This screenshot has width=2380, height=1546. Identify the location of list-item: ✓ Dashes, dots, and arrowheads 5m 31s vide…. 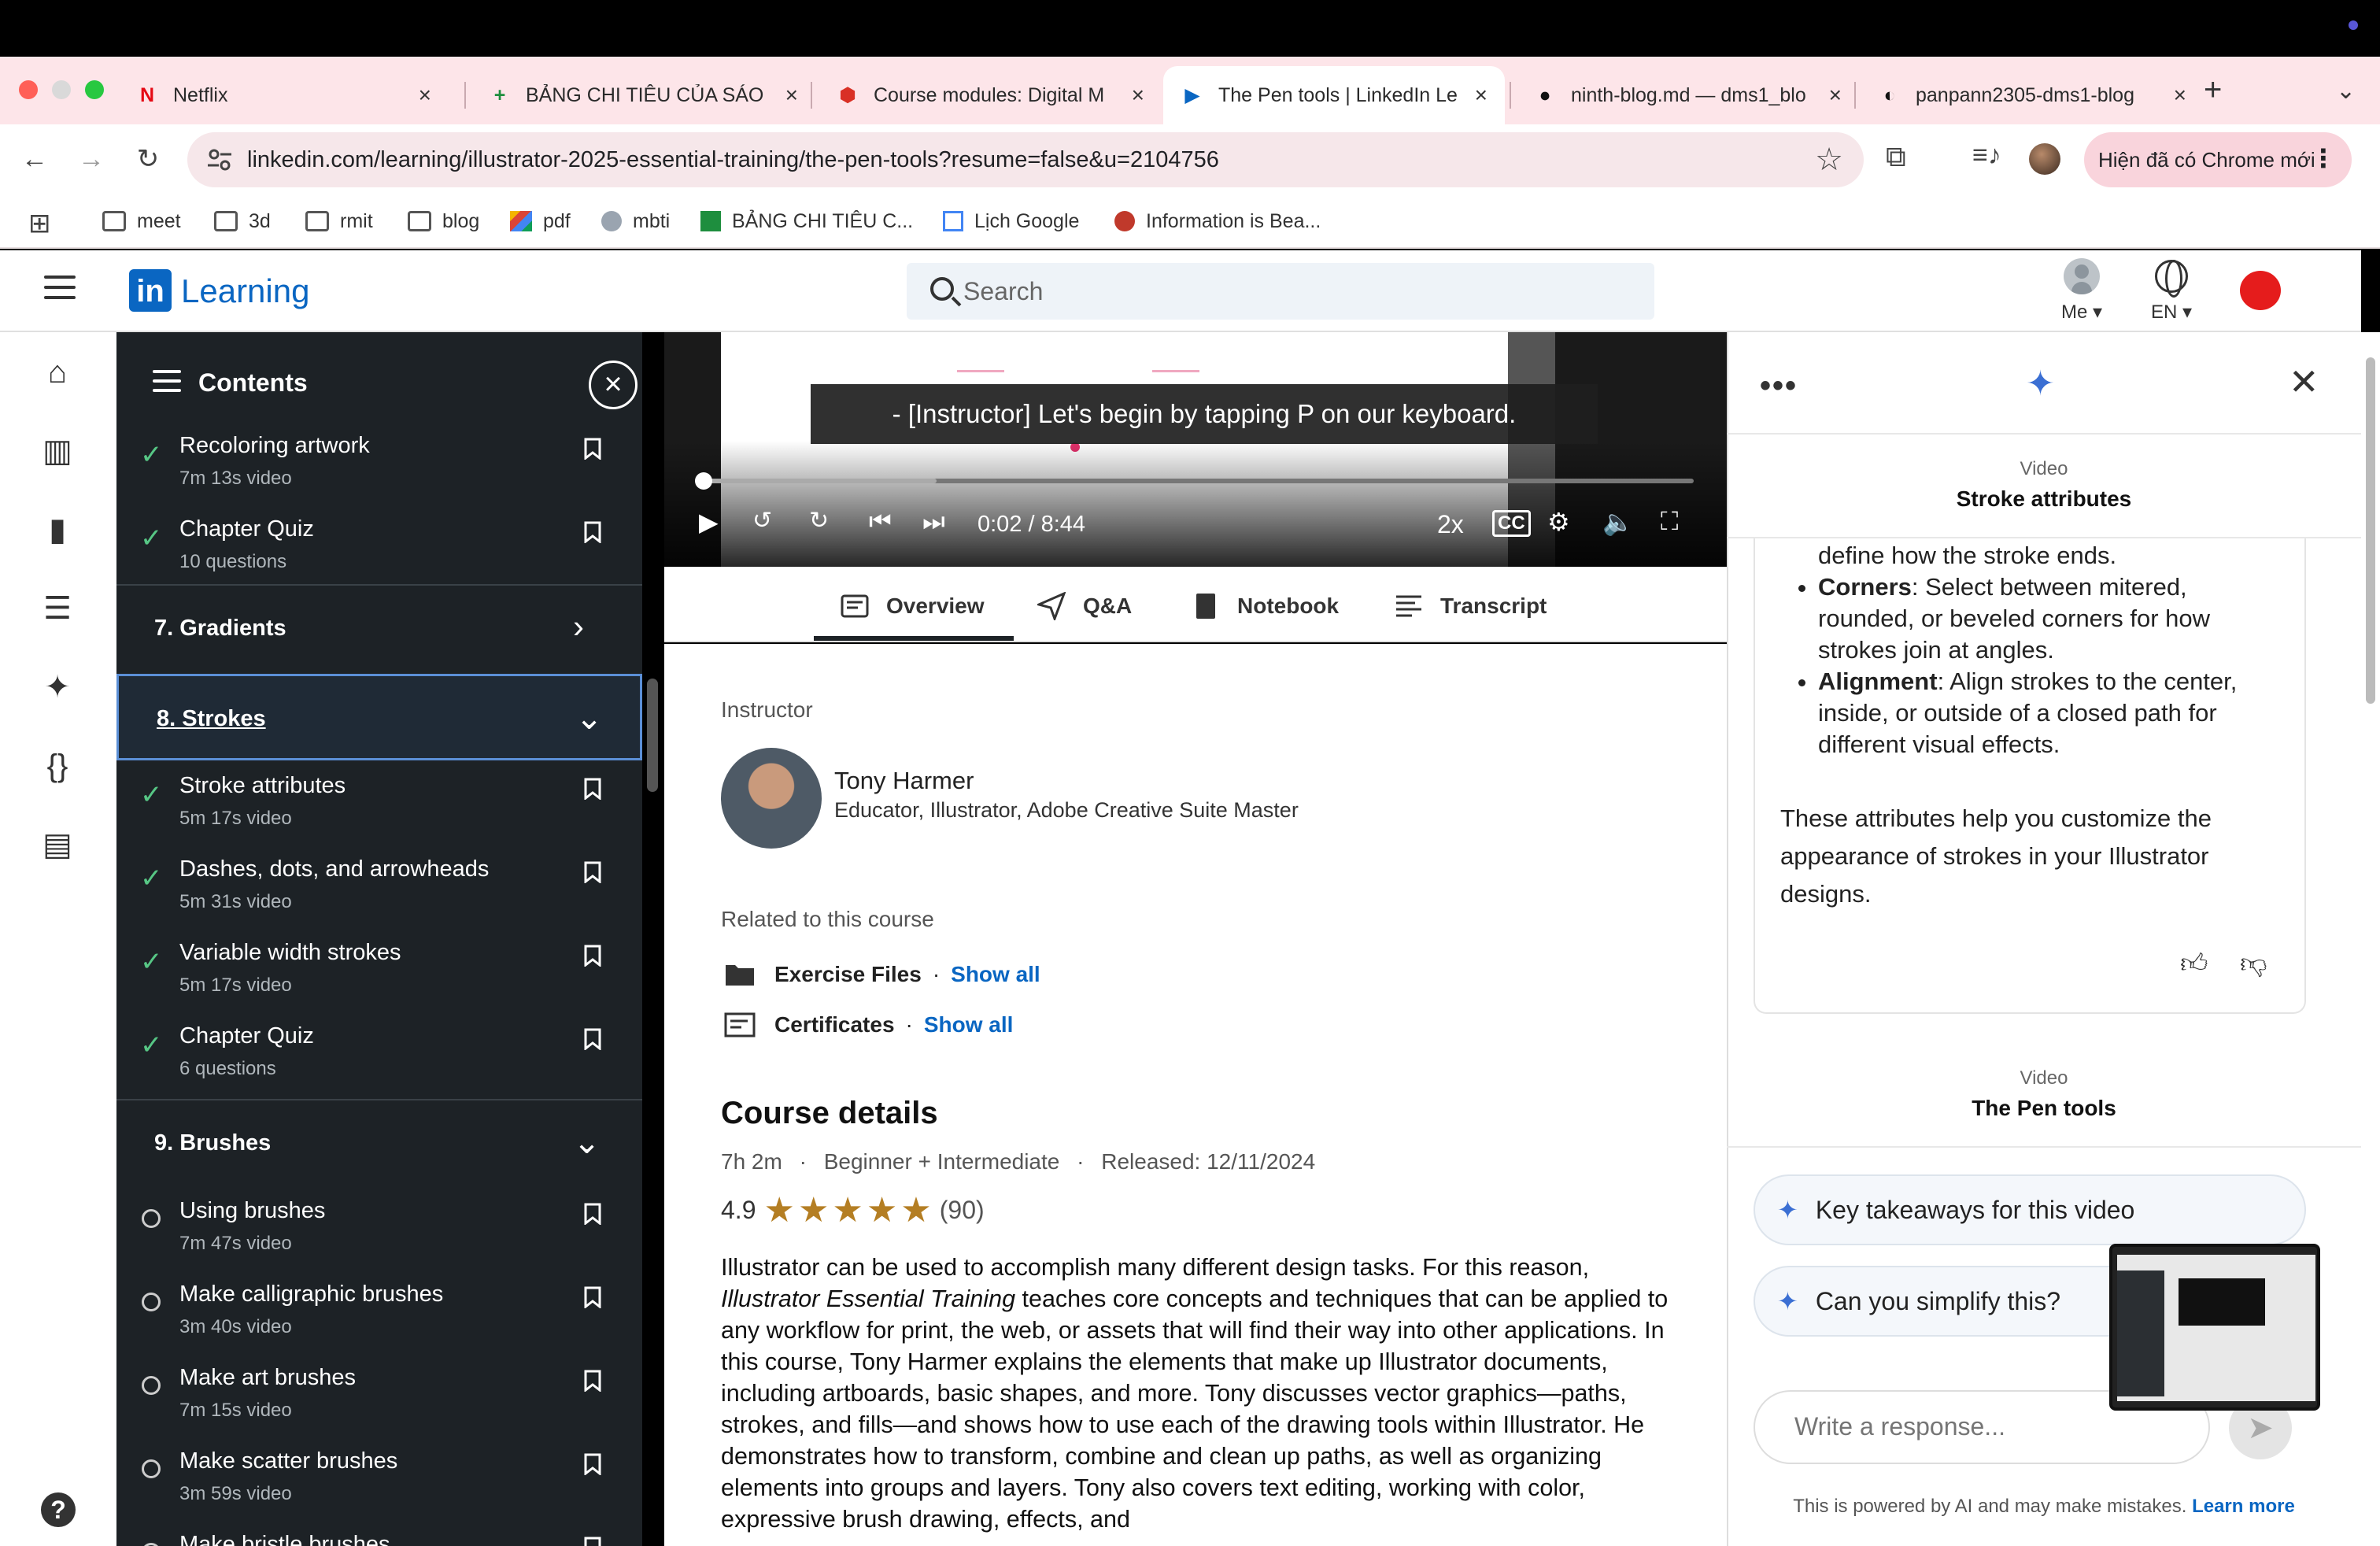
(379, 892).